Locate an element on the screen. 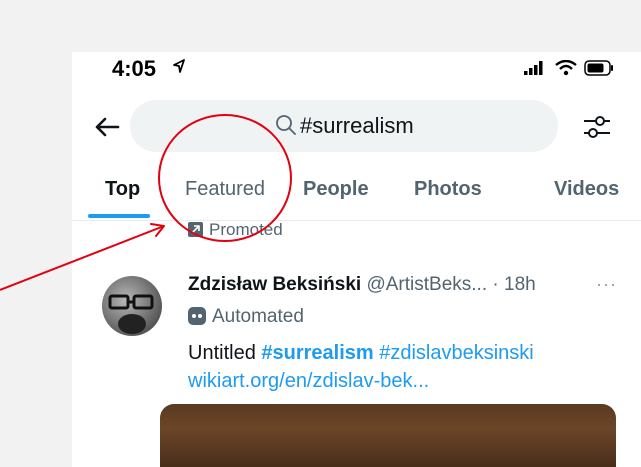 This screenshot has width=641, height=467. status-bar: 4:05 is located at coordinates (356, 70).